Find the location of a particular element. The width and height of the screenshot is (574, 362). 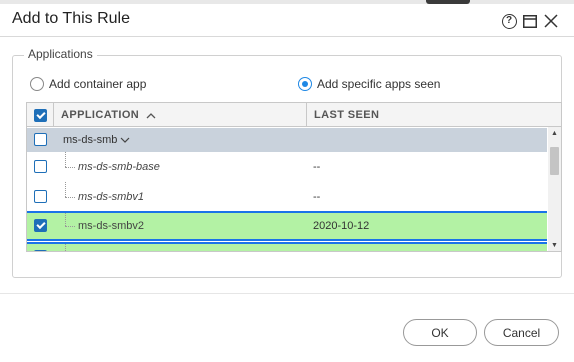

ok-button: OK is located at coordinates (440, 332).